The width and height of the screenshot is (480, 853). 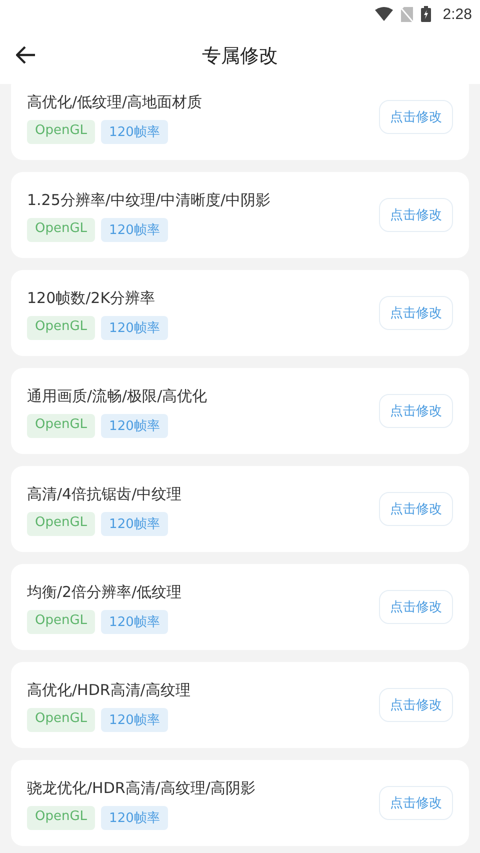 What do you see at coordinates (406, 14) in the screenshot?
I see `no-sim-icon` at bounding box center [406, 14].